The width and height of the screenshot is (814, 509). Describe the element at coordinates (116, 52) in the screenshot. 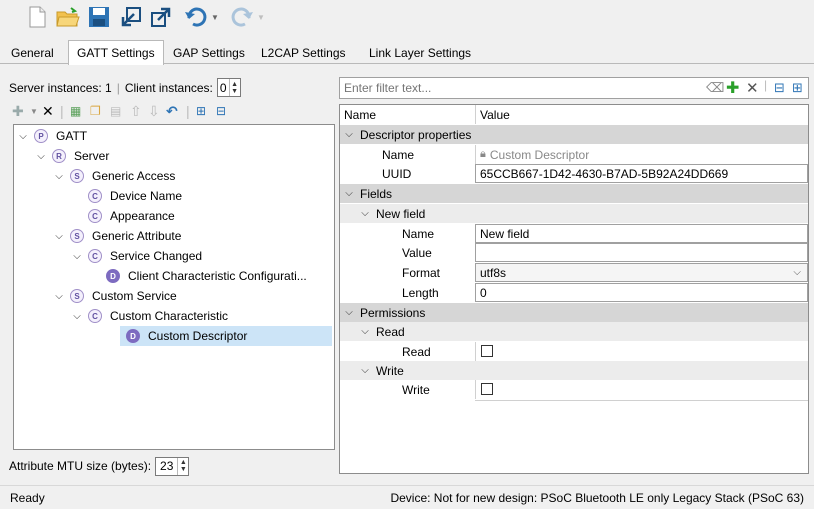

I see `tab-gatt-settings: GATT Settings` at that location.